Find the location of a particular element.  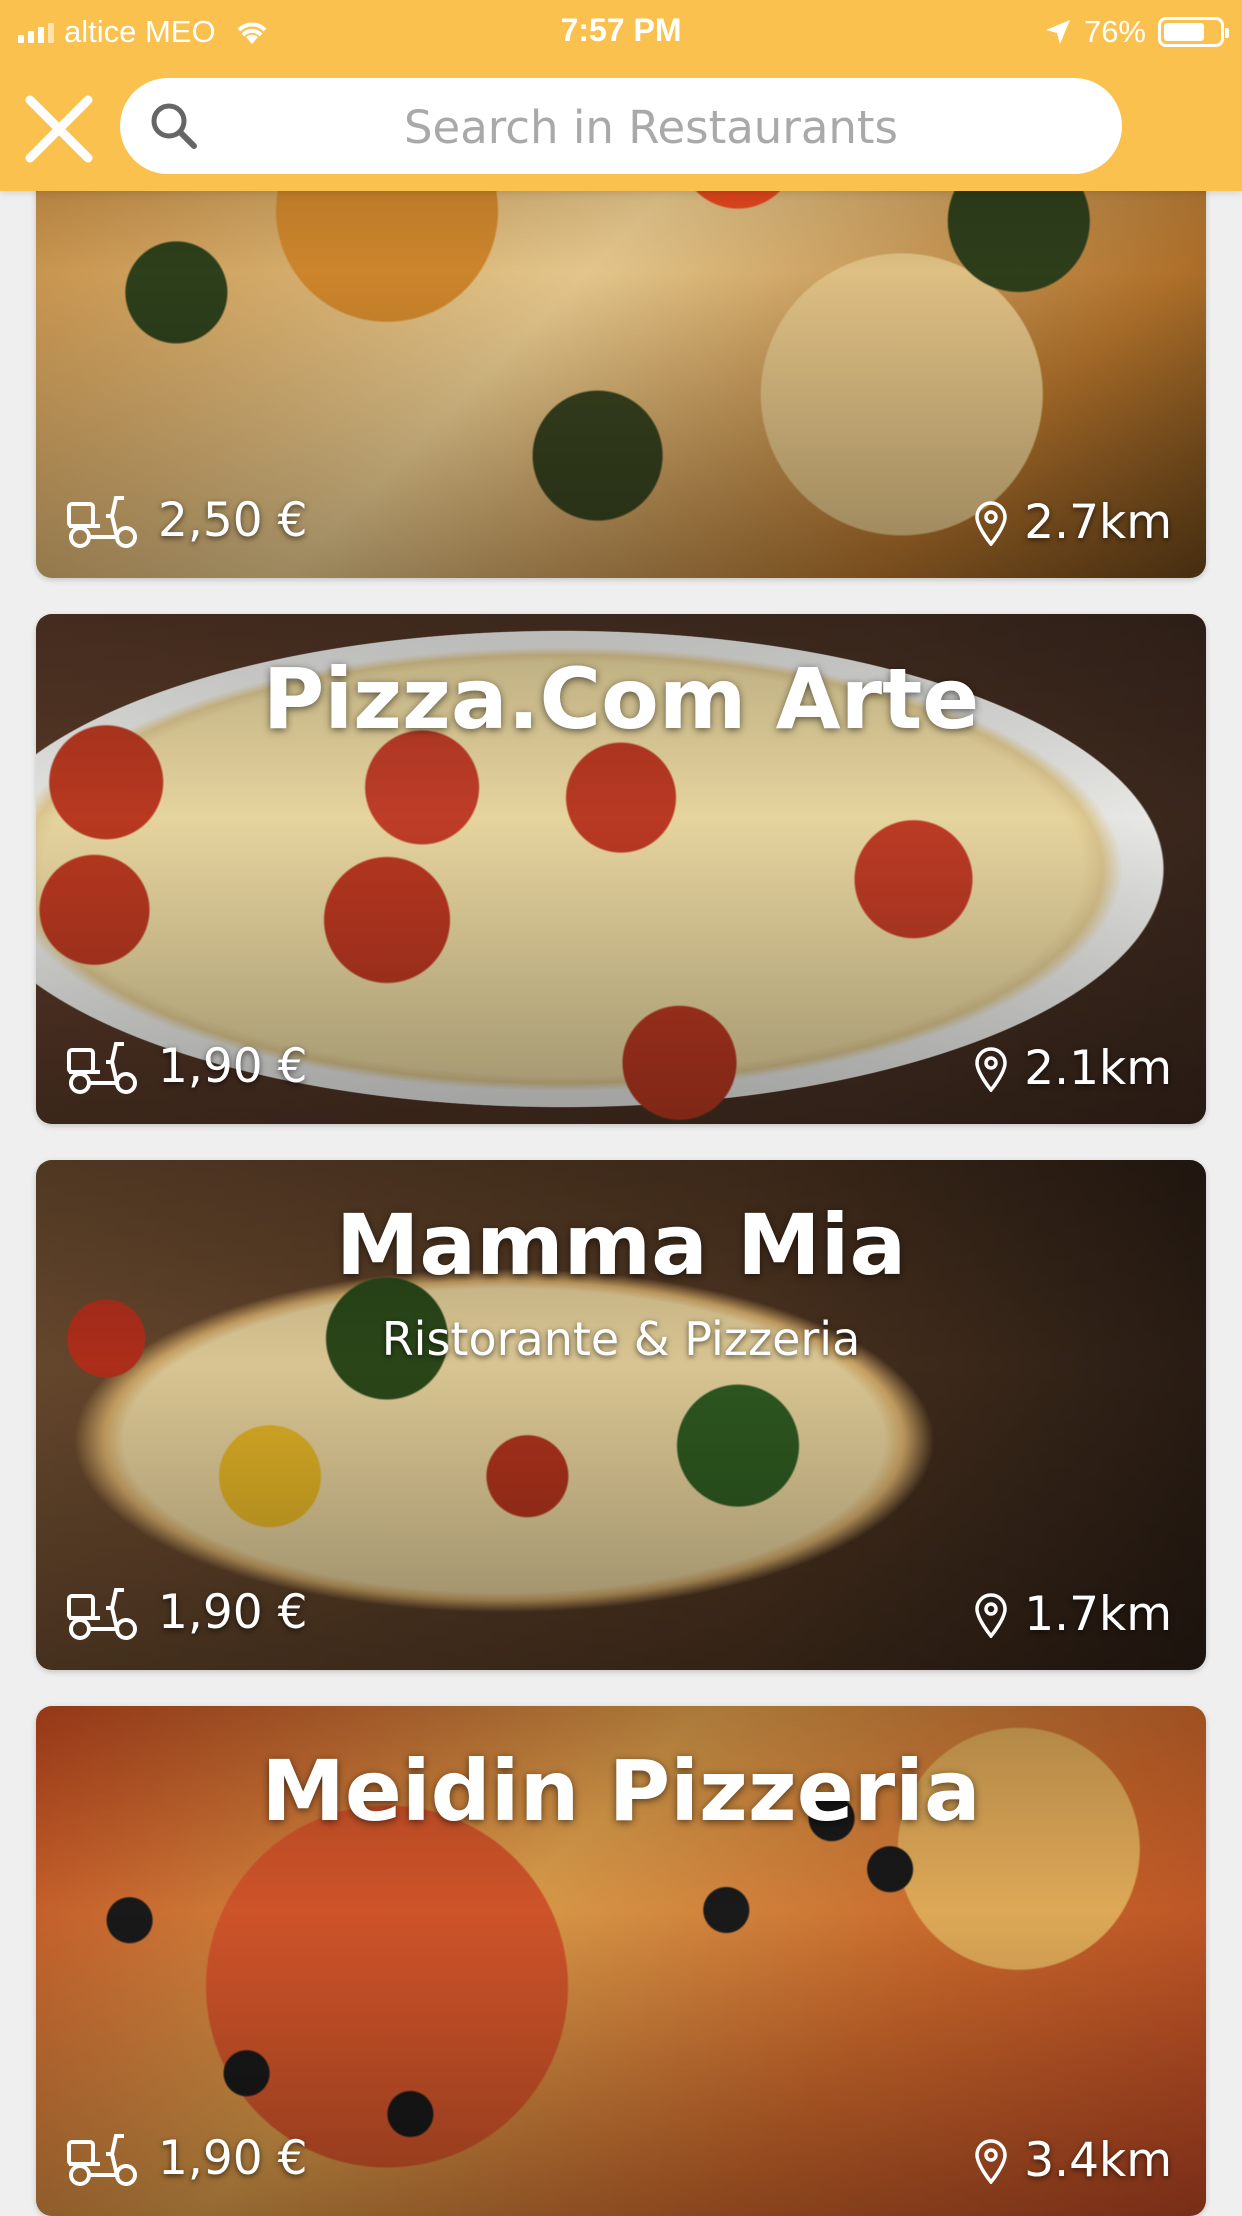

close-icon is located at coordinates (59, 129).